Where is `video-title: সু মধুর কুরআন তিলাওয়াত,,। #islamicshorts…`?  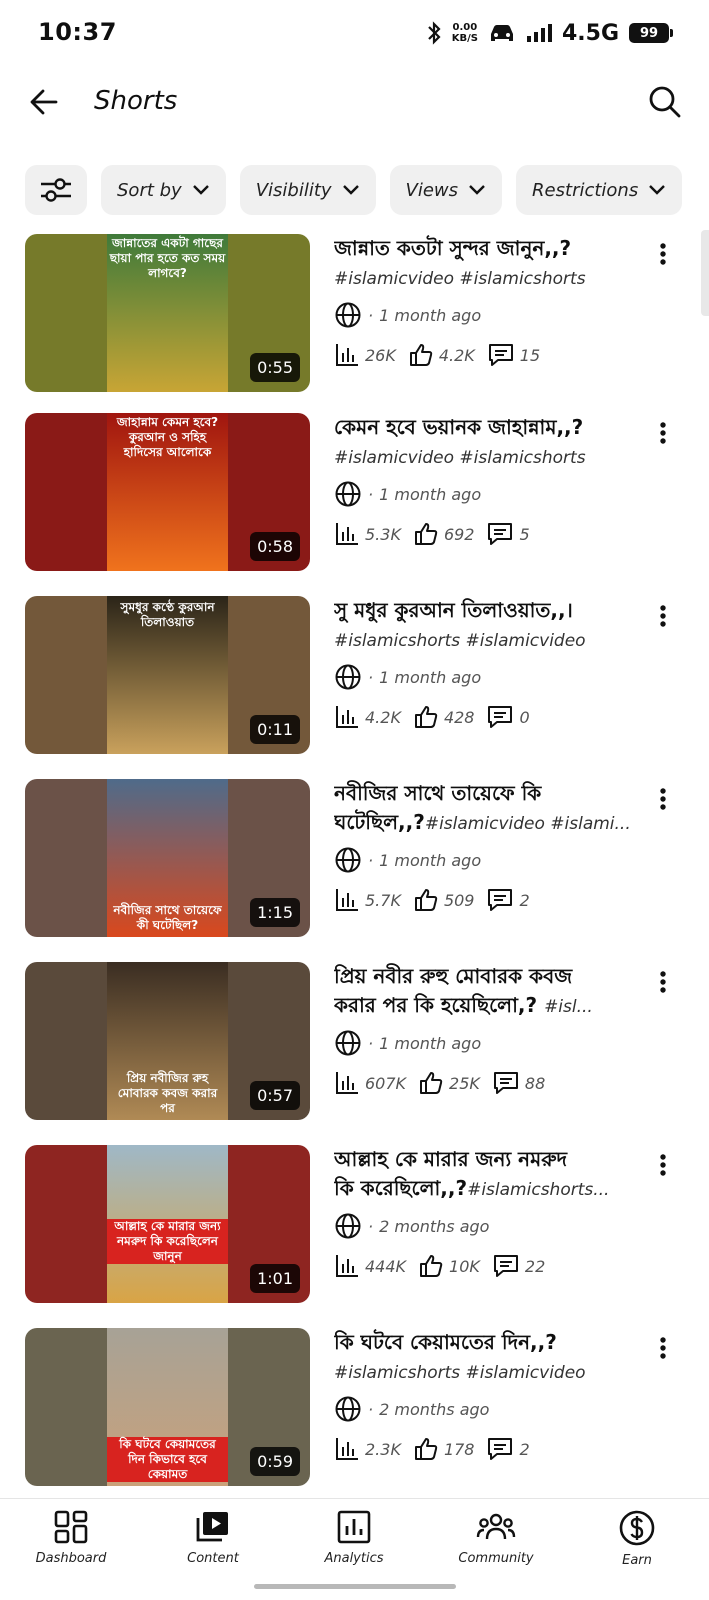
video-title: সু মধুর কুরআন তিলাওয়াত,,। #islamicshorts… is located at coordinates (484, 625).